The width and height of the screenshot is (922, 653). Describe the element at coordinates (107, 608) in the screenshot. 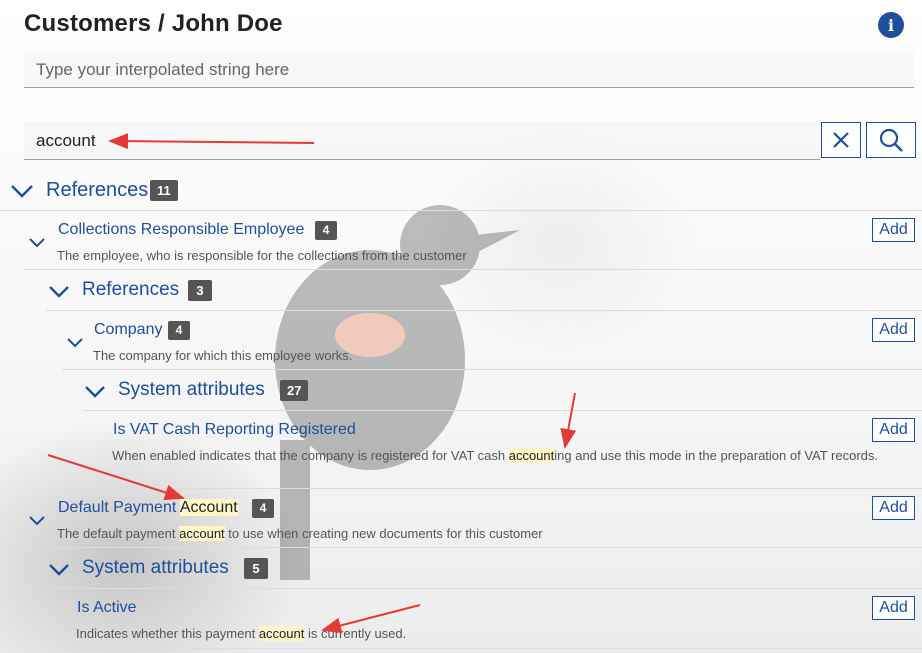

I see `field-label: Is Active` at that location.